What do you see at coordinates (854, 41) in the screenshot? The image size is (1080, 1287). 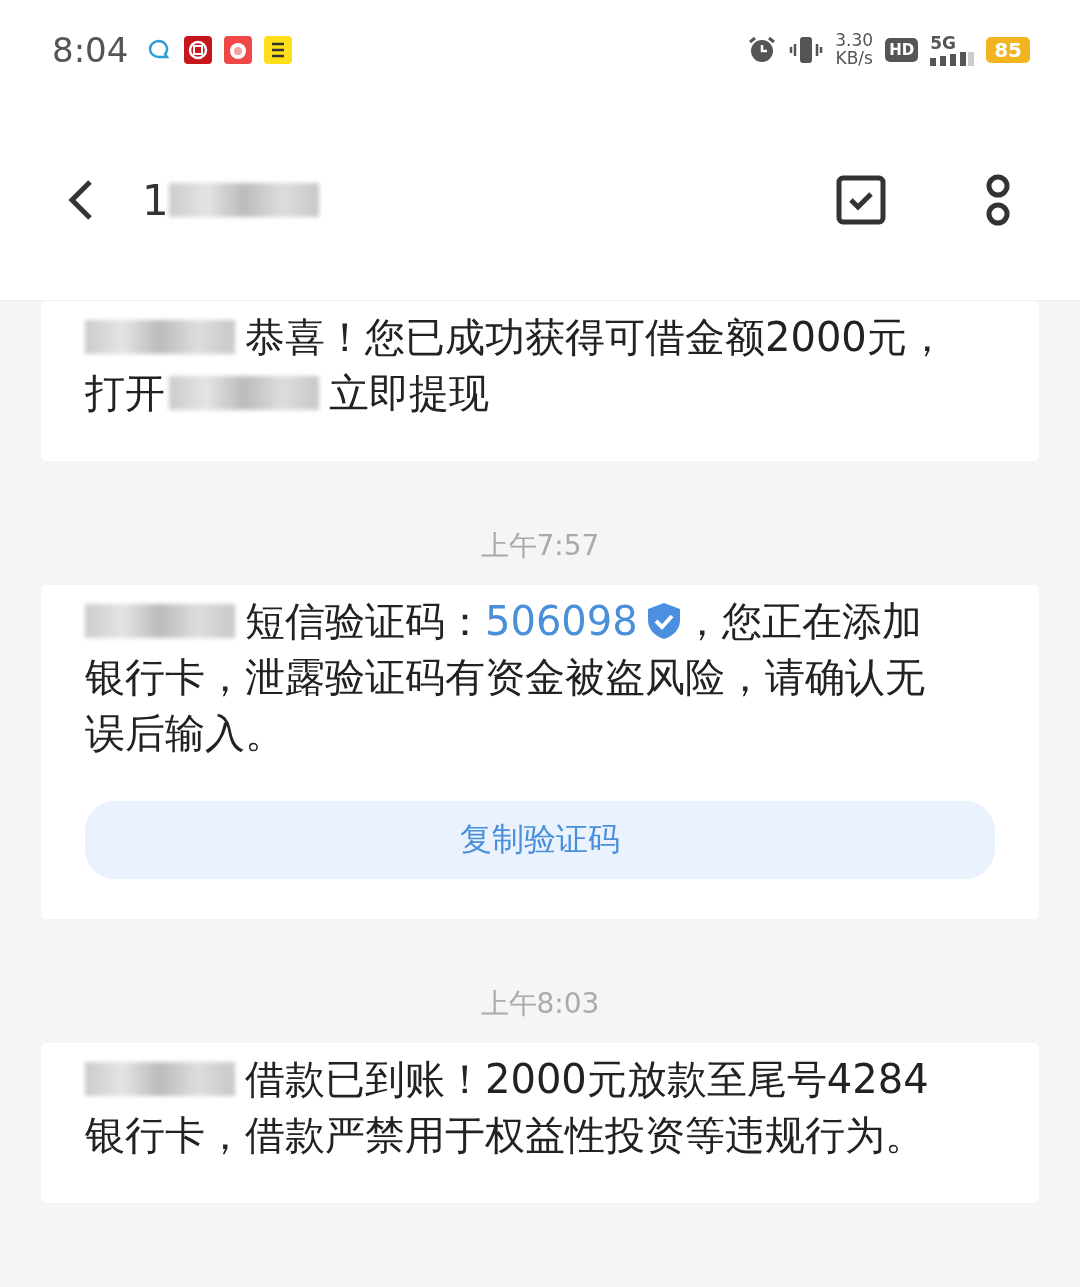 I see `network-speed: 3.30` at bounding box center [854, 41].